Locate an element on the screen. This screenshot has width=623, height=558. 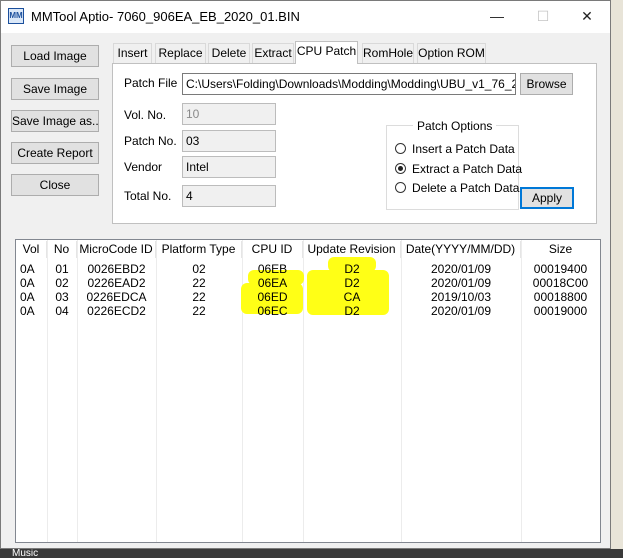
patch-no-field: 03 is located at coordinates (229, 141).